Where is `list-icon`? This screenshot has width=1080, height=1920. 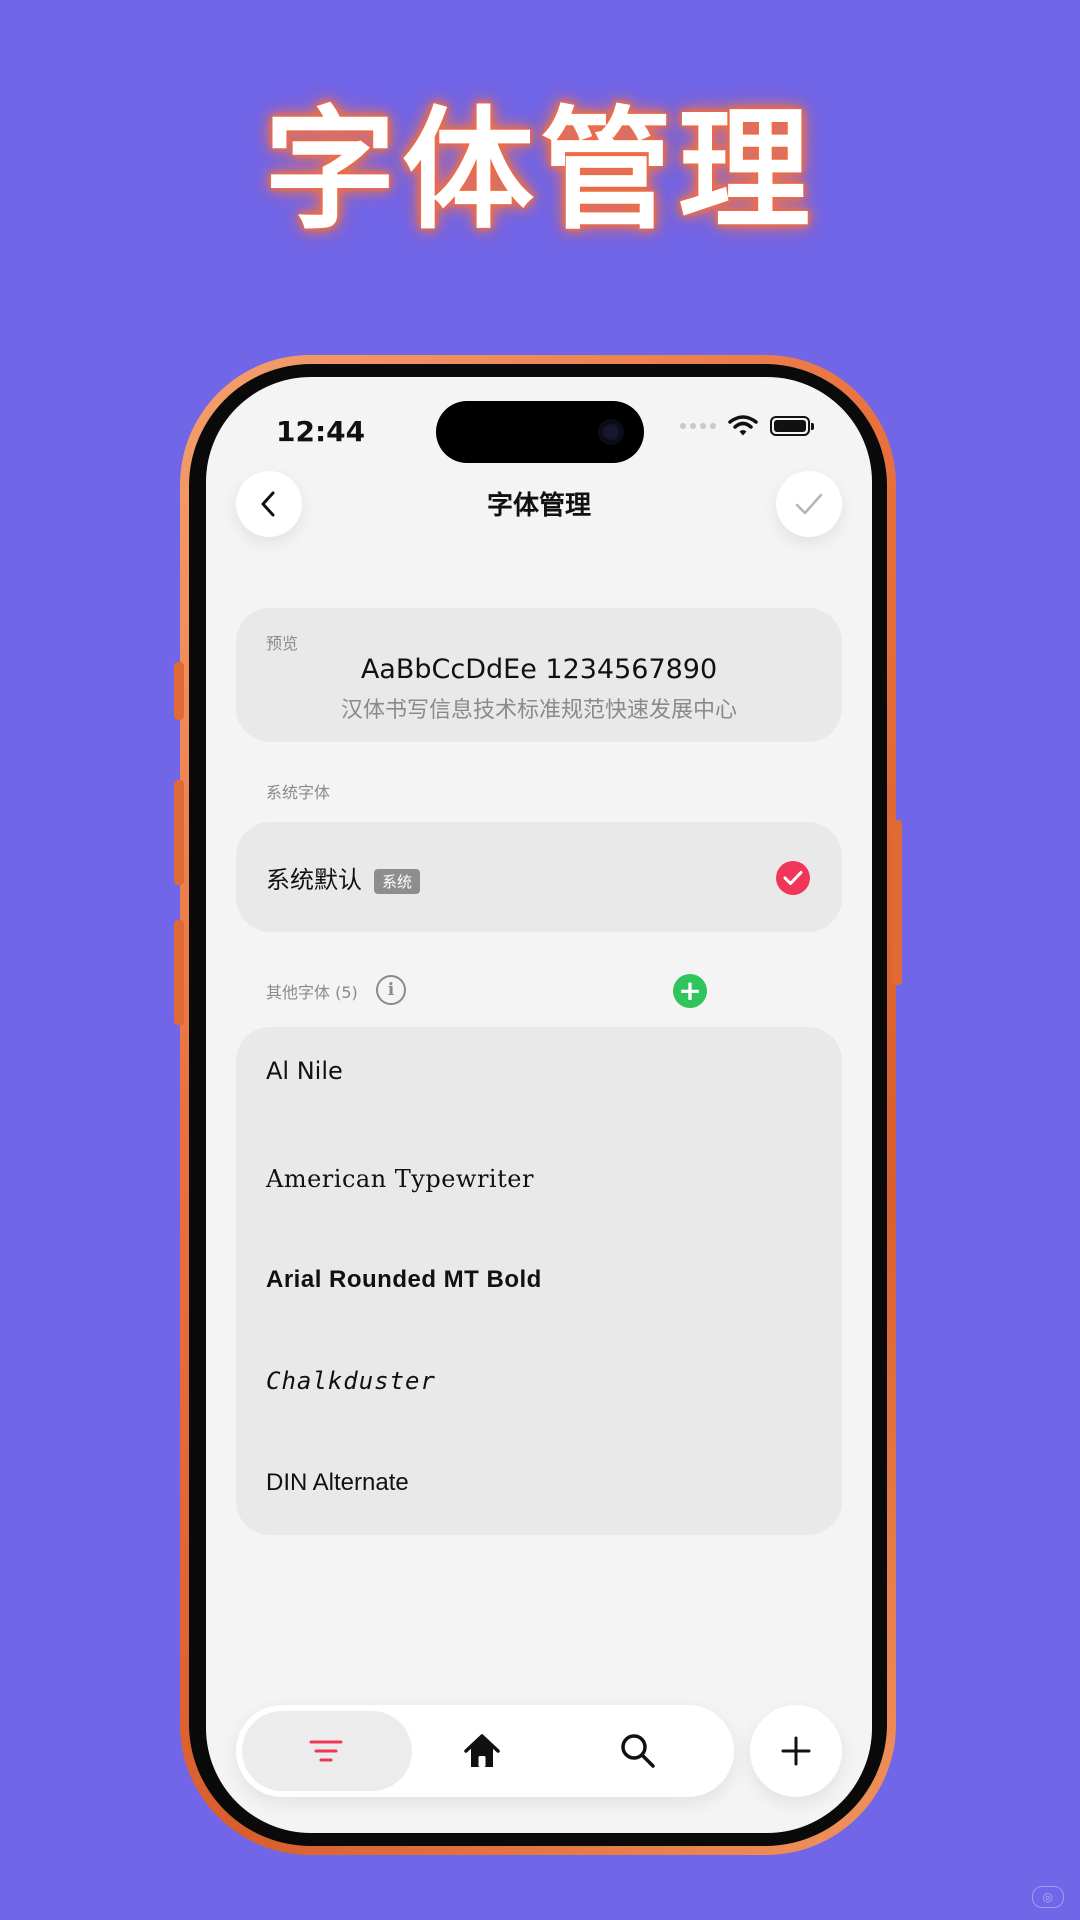
list-icon is located at coordinates (326, 1751).